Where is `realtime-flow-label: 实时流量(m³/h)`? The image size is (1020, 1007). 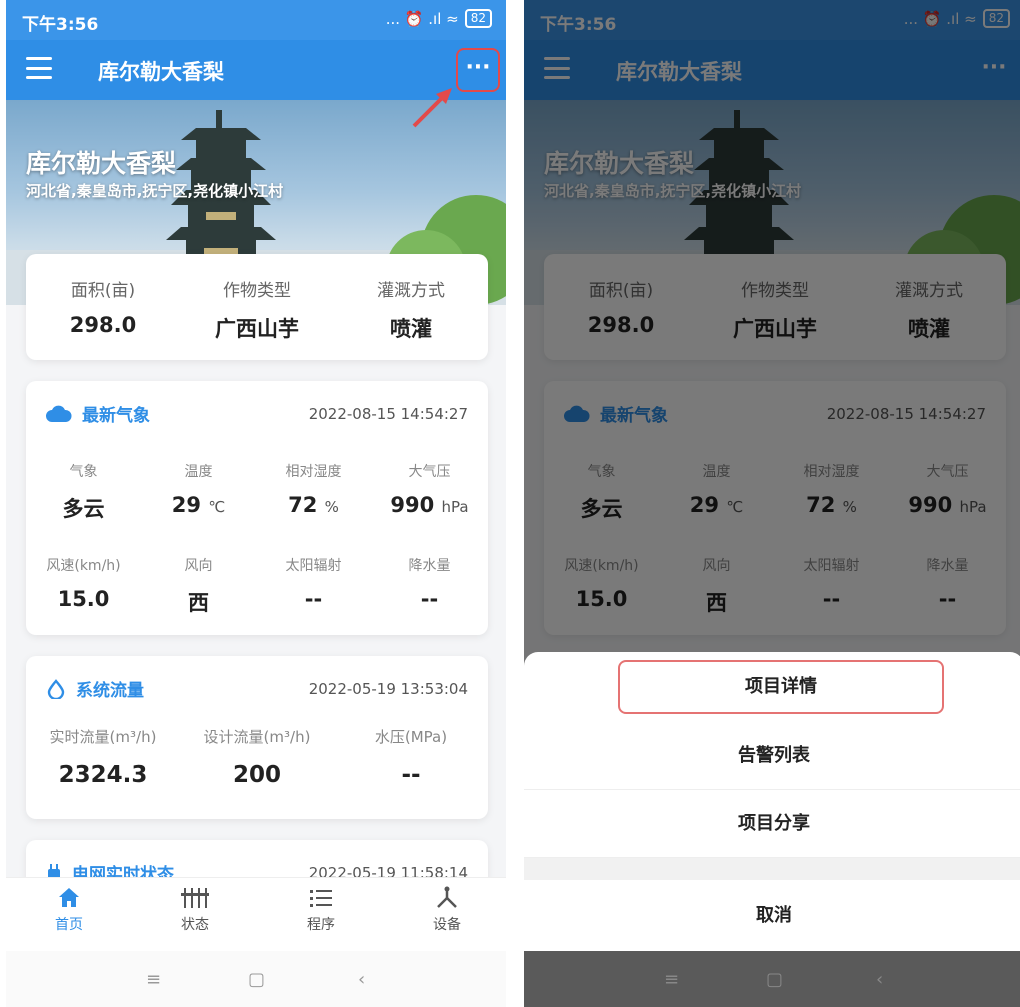 realtime-flow-label: 实时流量(m³/h) is located at coordinates (103, 737).